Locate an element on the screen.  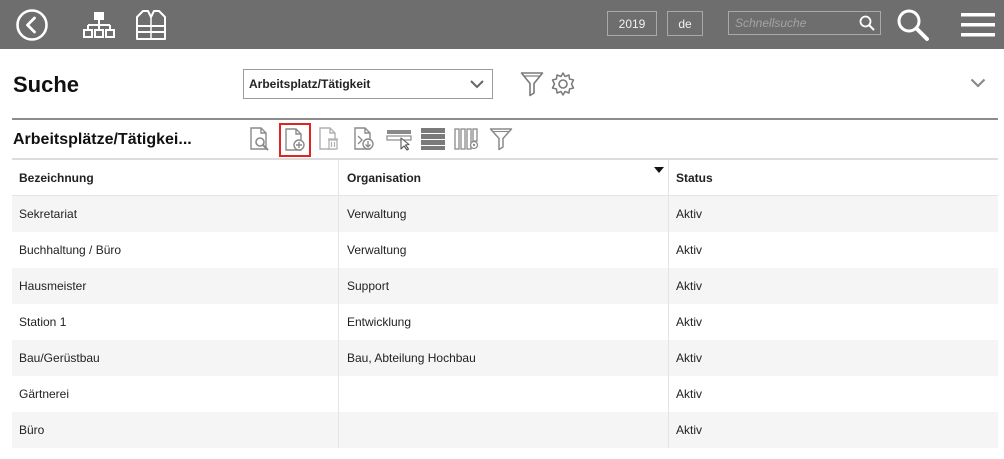
quick-search is located at coordinates (804, 23).